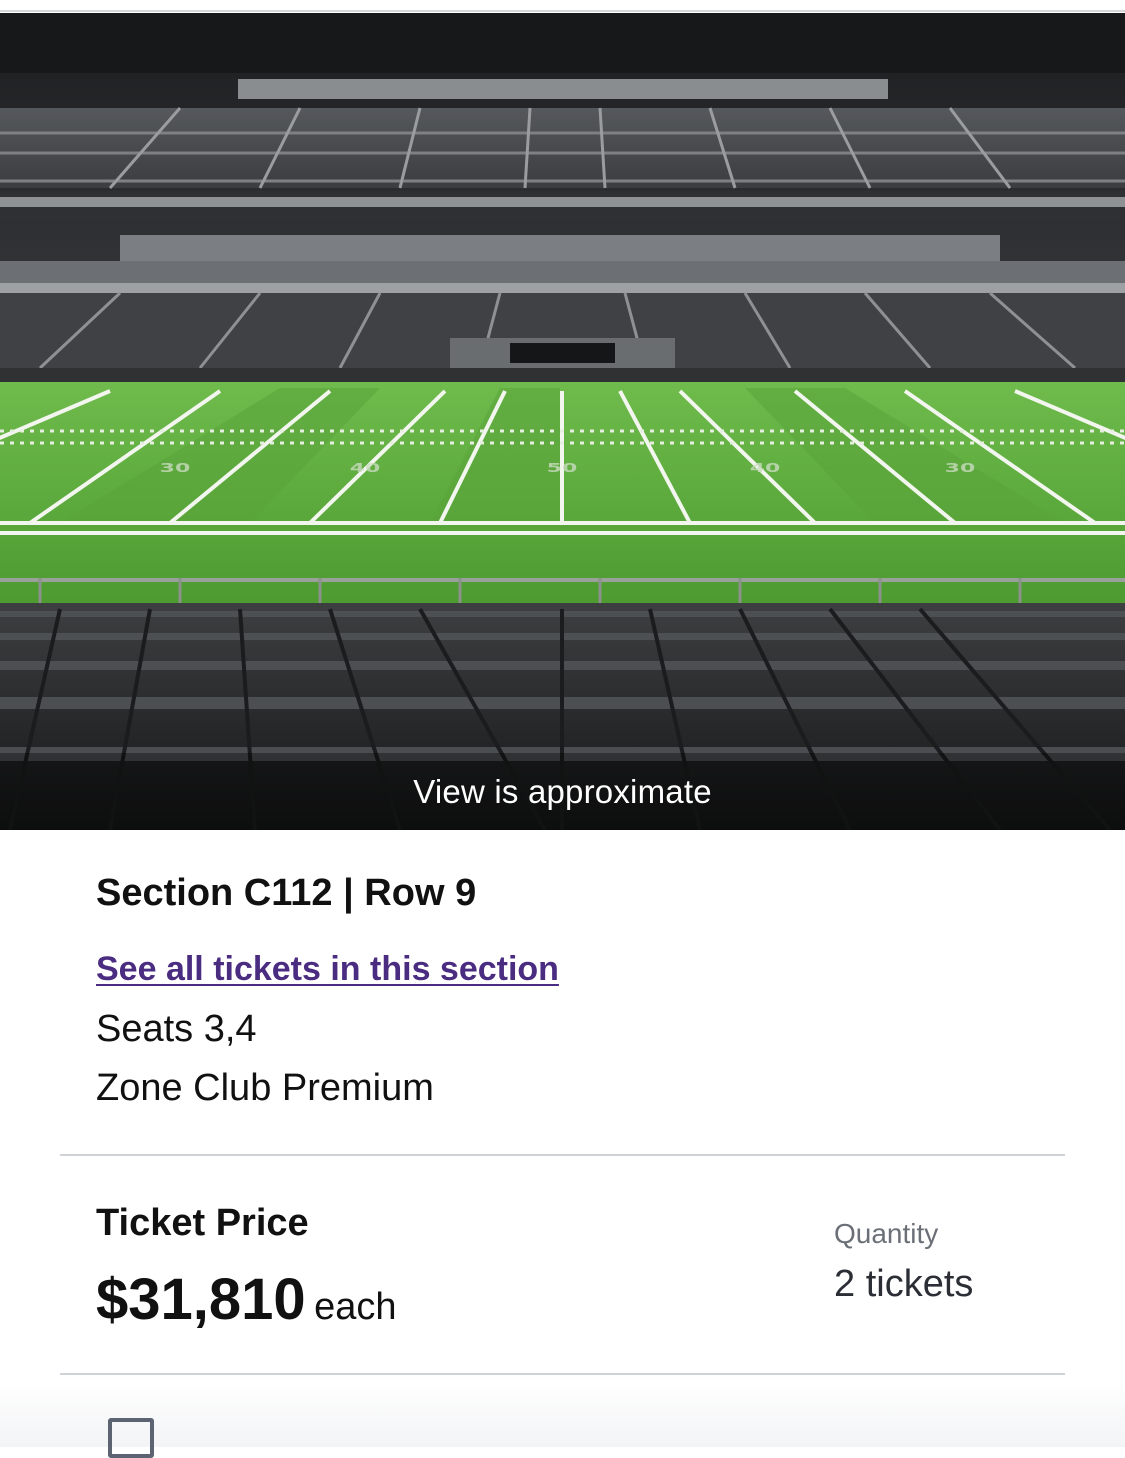 The width and height of the screenshot is (1125, 1458). What do you see at coordinates (131, 1438) in the screenshot?
I see `document-icon` at bounding box center [131, 1438].